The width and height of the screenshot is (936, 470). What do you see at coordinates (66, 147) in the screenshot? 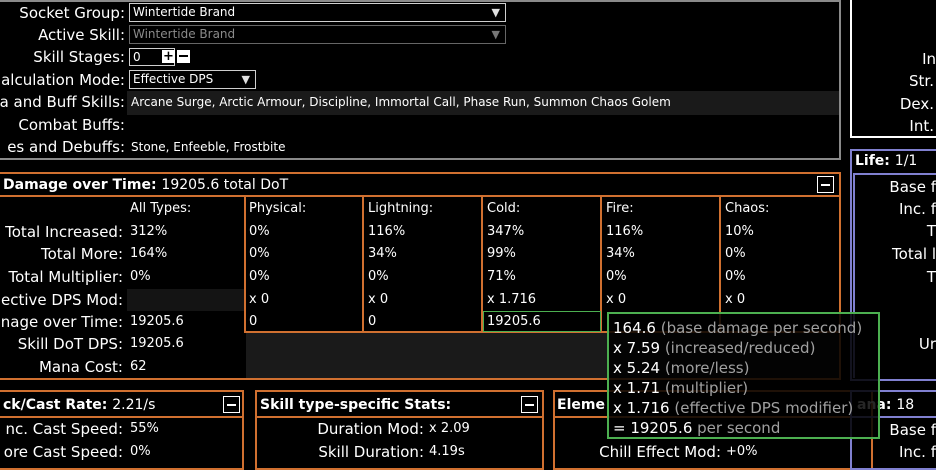
I see `curses-label: es and Debuffs:` at bounding box center [66, 147].